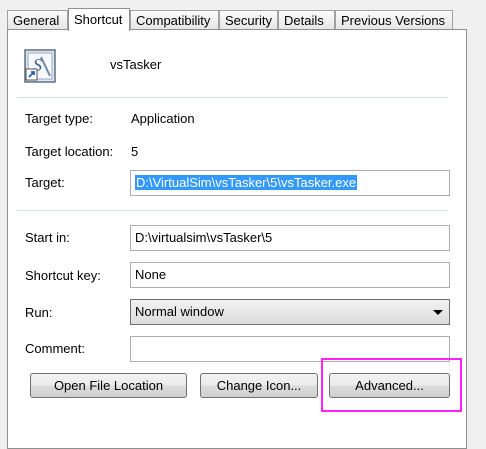  Describe the element at coordinates (290, 312) in the screenshot. I see `run-select: Normal window` at that location.